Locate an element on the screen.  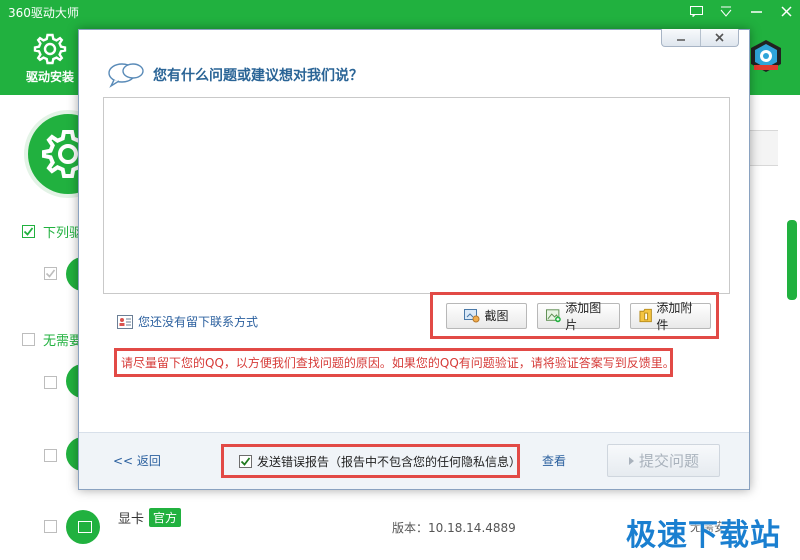
driver-version: 版本：10.18.14.4889 is located at coordinates (454, 528).